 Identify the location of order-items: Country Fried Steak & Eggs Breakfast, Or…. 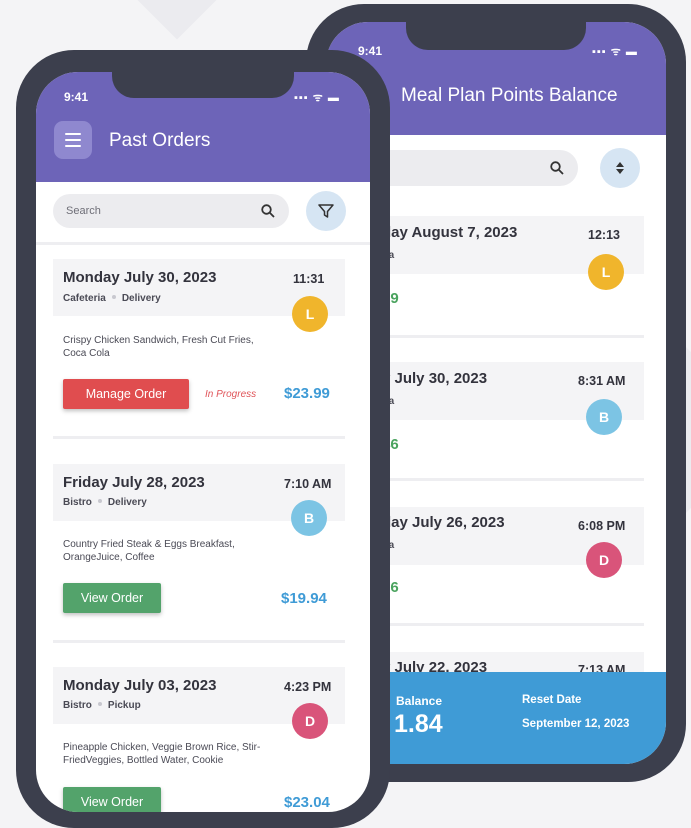
(149, 551).